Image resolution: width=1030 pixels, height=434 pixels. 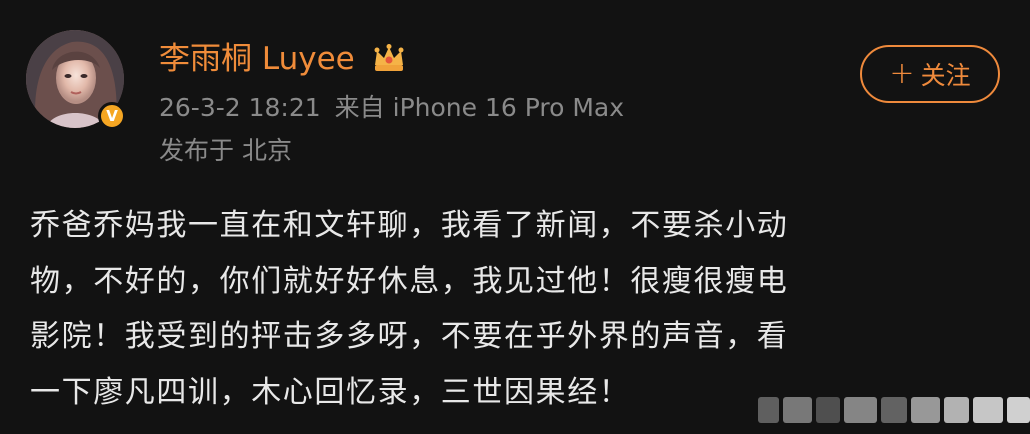 I want to click on crown-icon, so click(x=389, y=58).